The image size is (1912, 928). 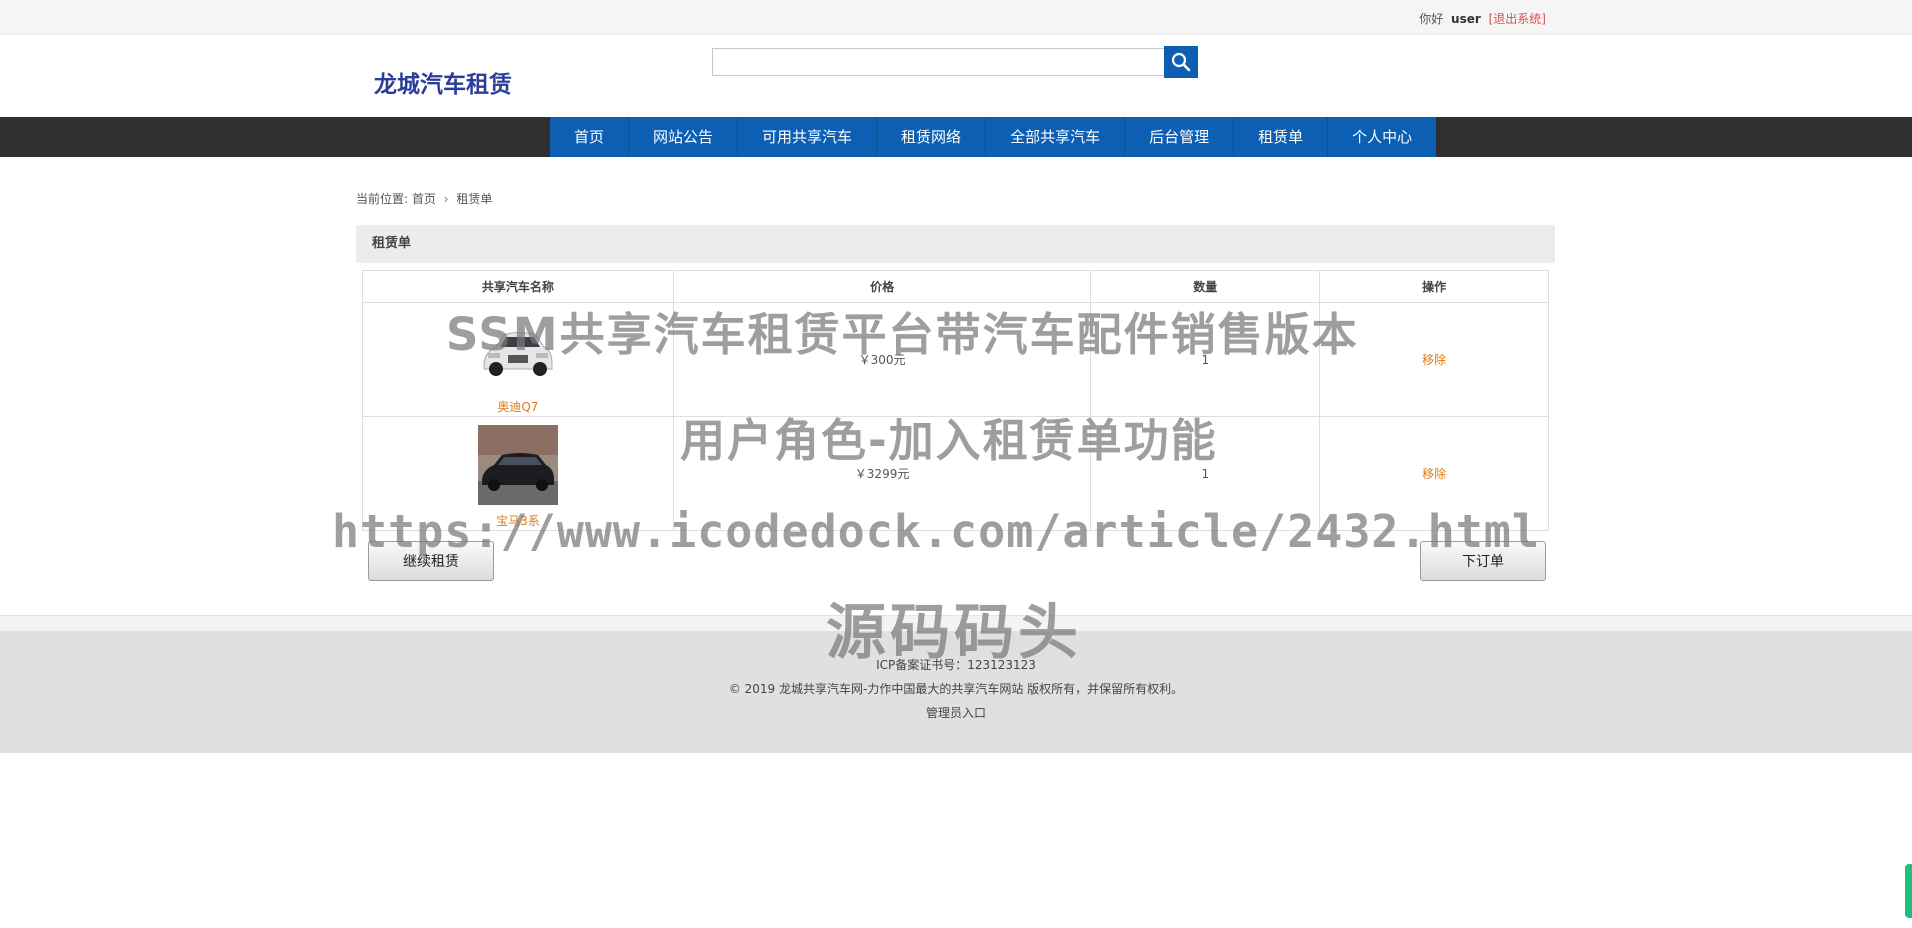 I want to click on nav-item-available-cars: 可用共享汽车, so click(x=808, y=137).